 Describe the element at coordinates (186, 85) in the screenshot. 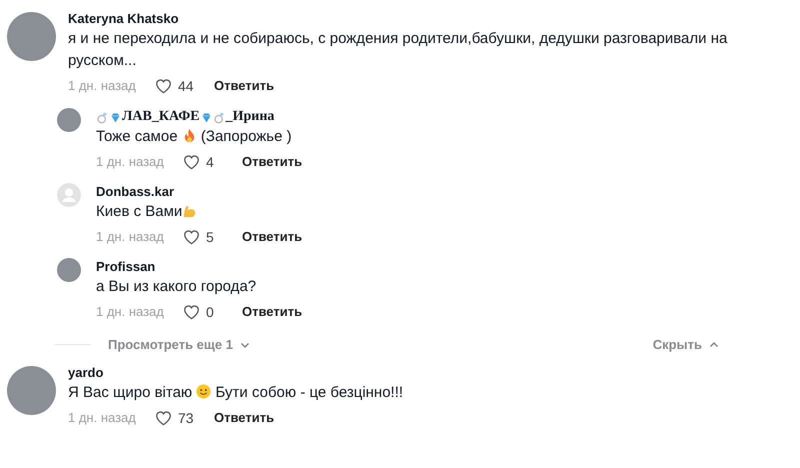

I see `like-count: 44` at that location.